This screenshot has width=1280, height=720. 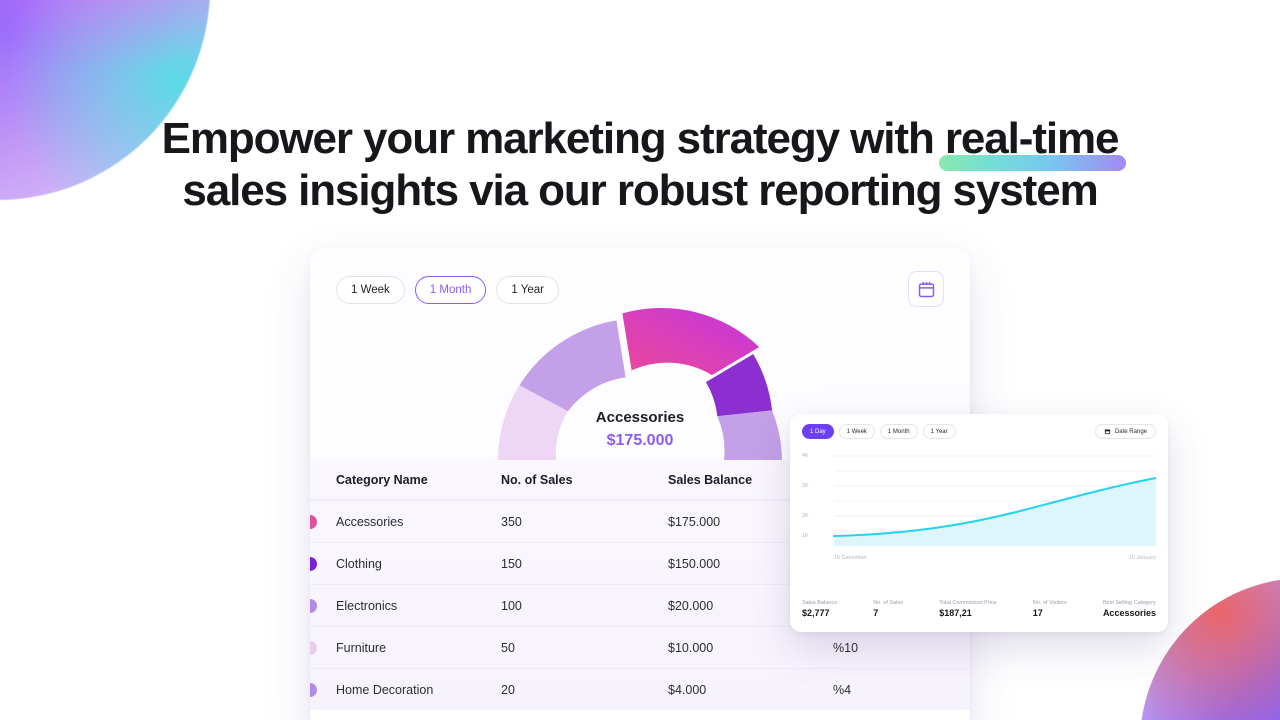 What do you see at coordinates (640, 417) in the screenshot?
I see `gauge-center-label: Accessories` at bounding box center [640, 417].